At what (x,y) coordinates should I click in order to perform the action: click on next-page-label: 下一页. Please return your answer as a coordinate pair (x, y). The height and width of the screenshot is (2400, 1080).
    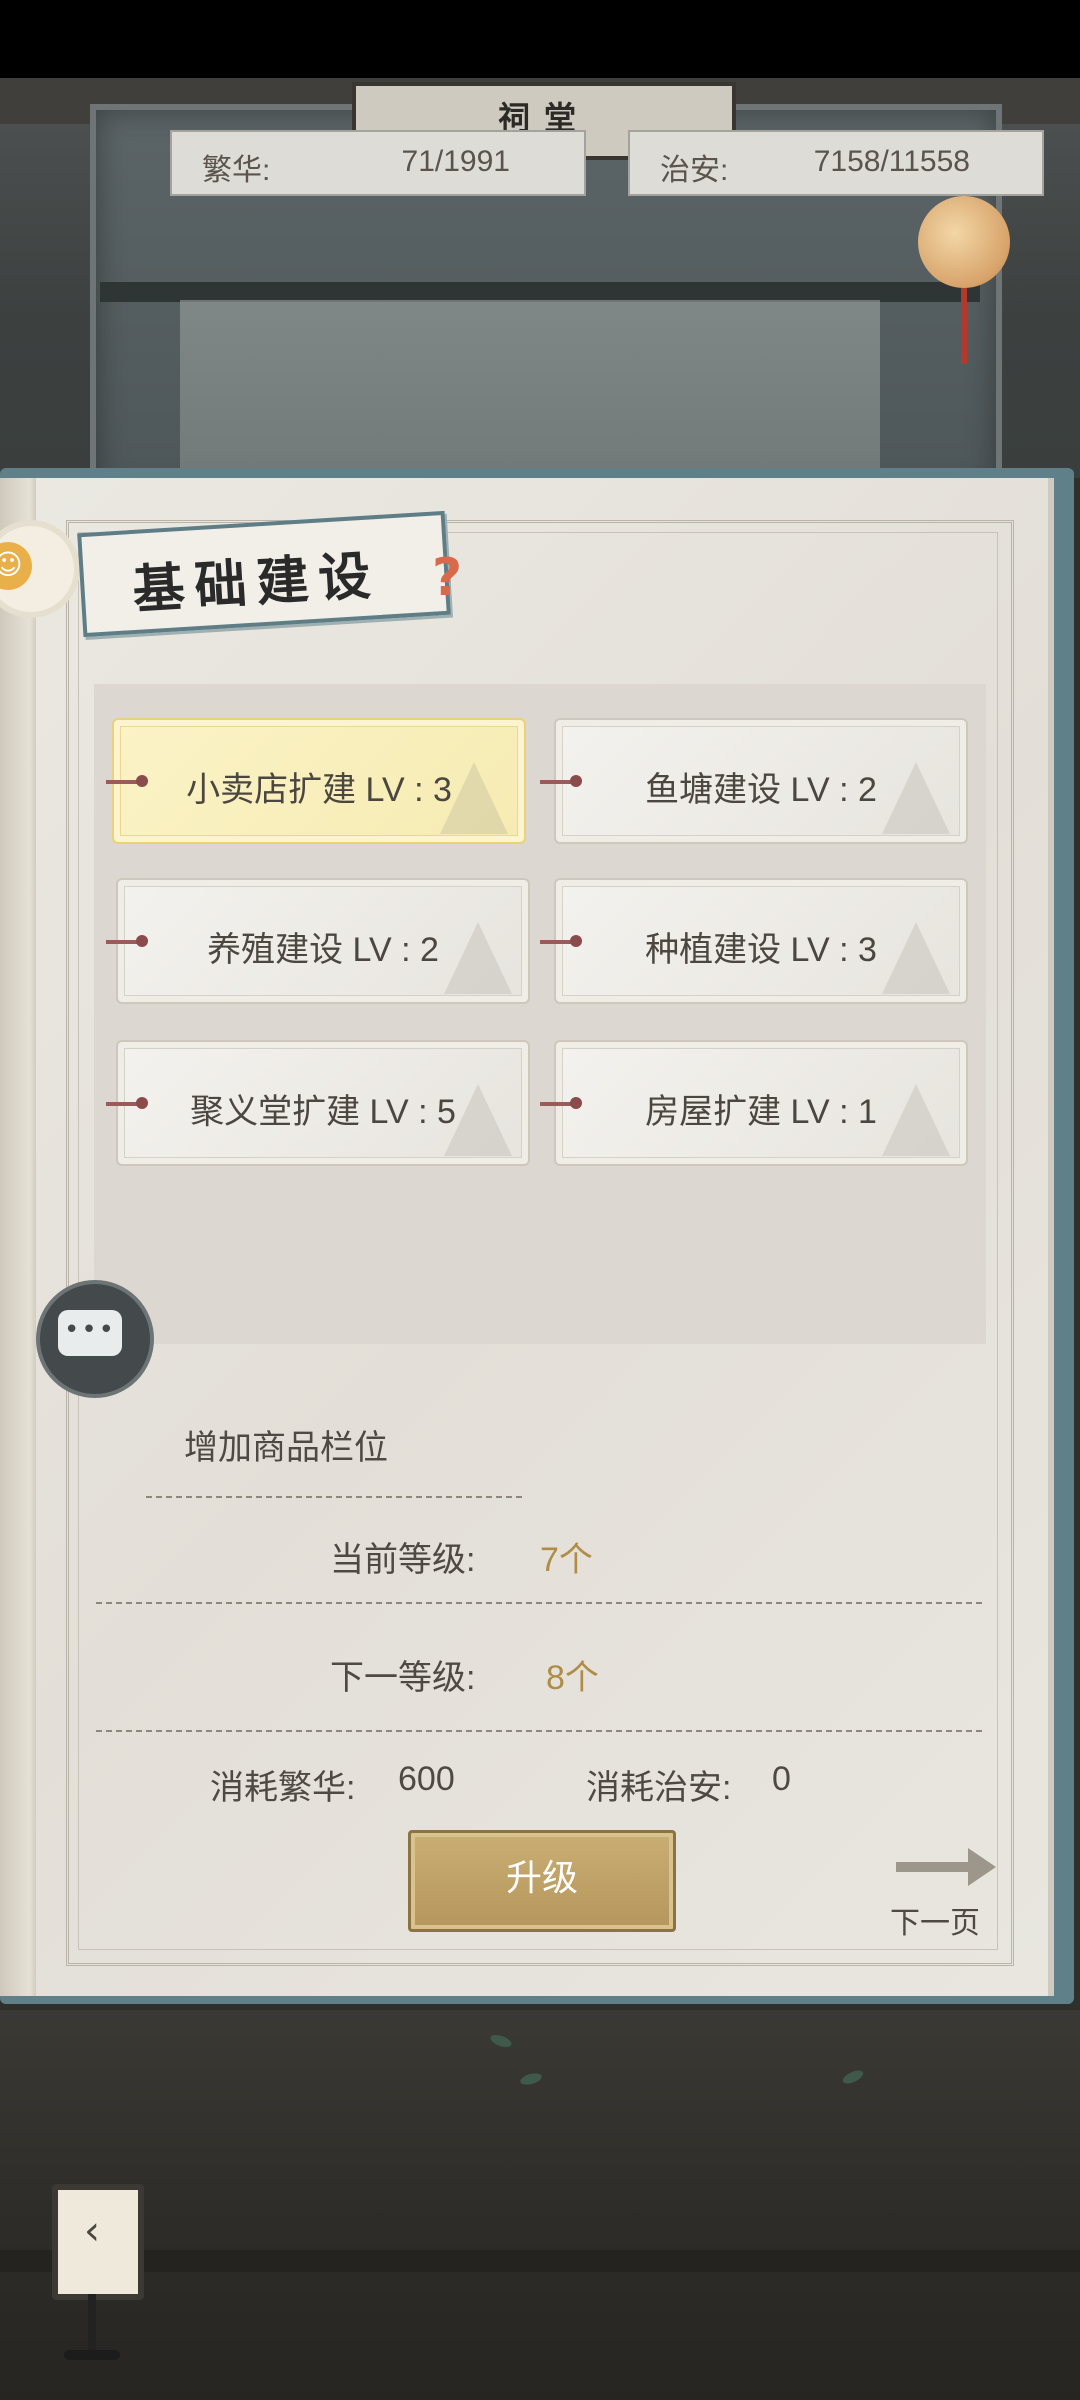
    Looking at the image, I should click on (935, 1920).